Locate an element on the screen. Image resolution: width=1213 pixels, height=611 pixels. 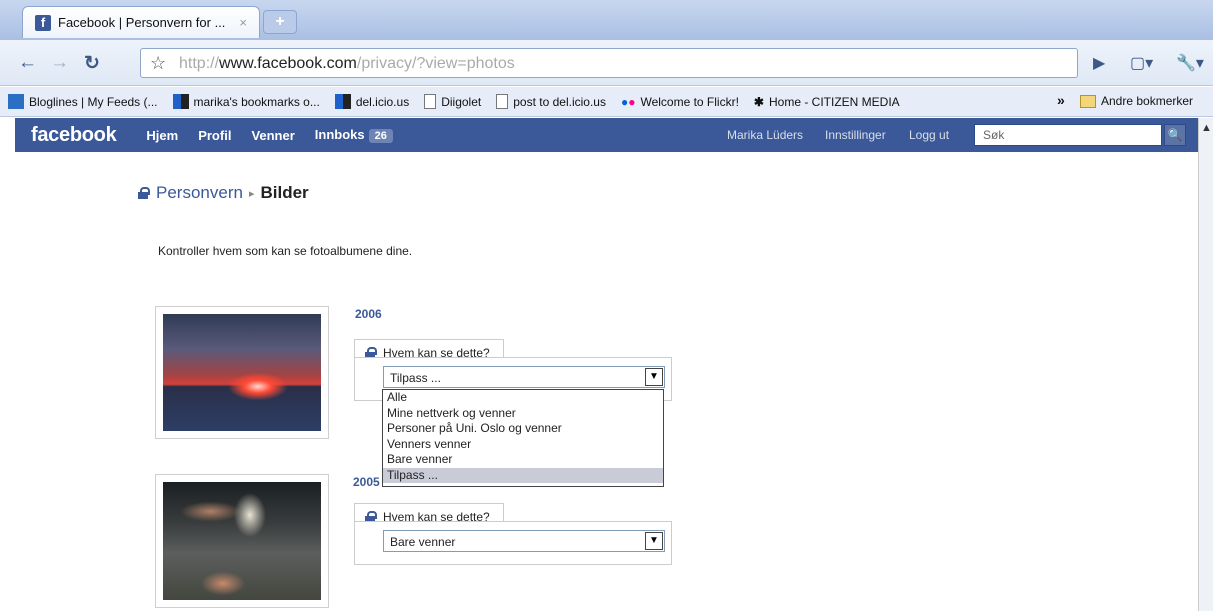
vertical-scrollbar: ▲ is located at coordinates (1205, 364).